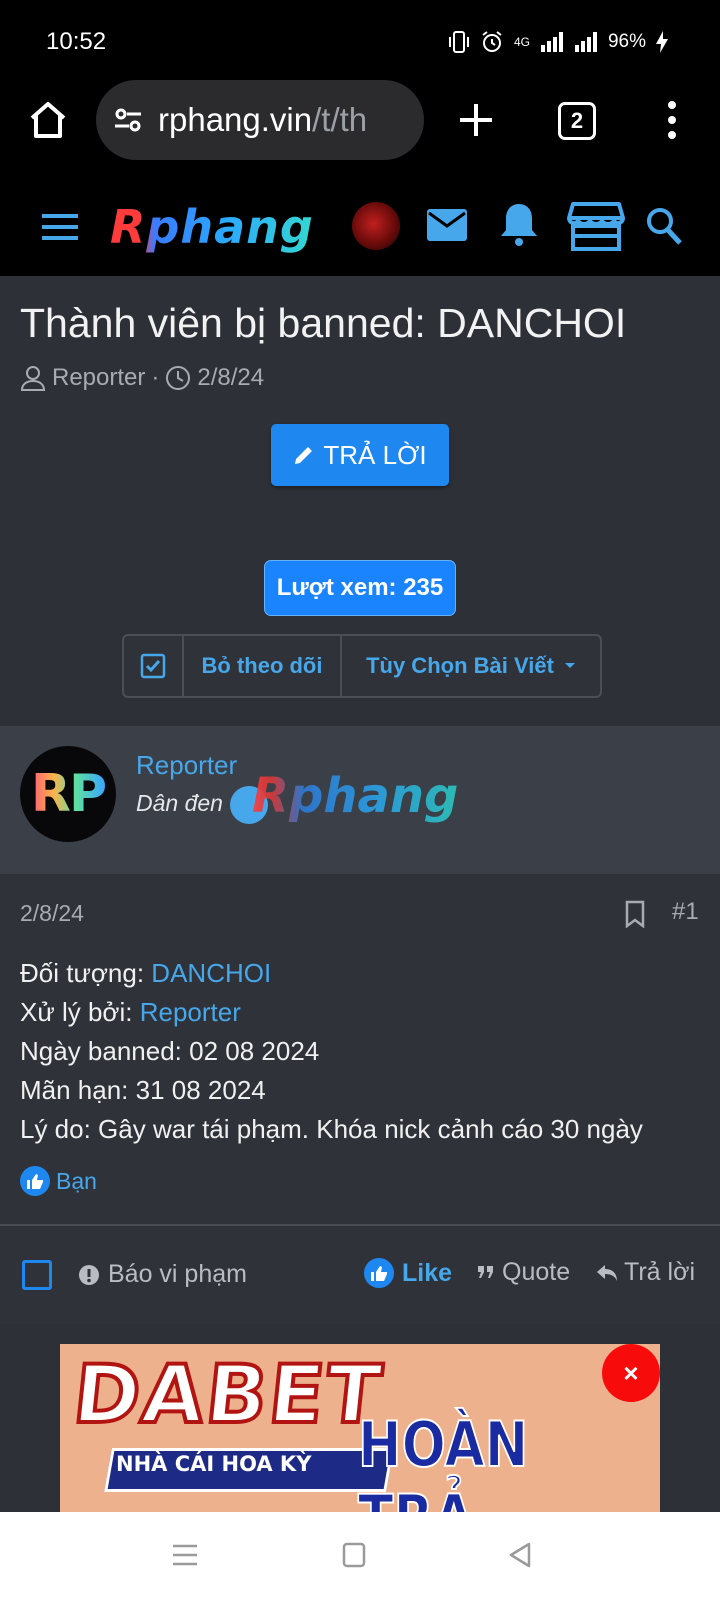  I want to click on page-title: Thành viên bị banned: DANCHOI, so click(323, 323).